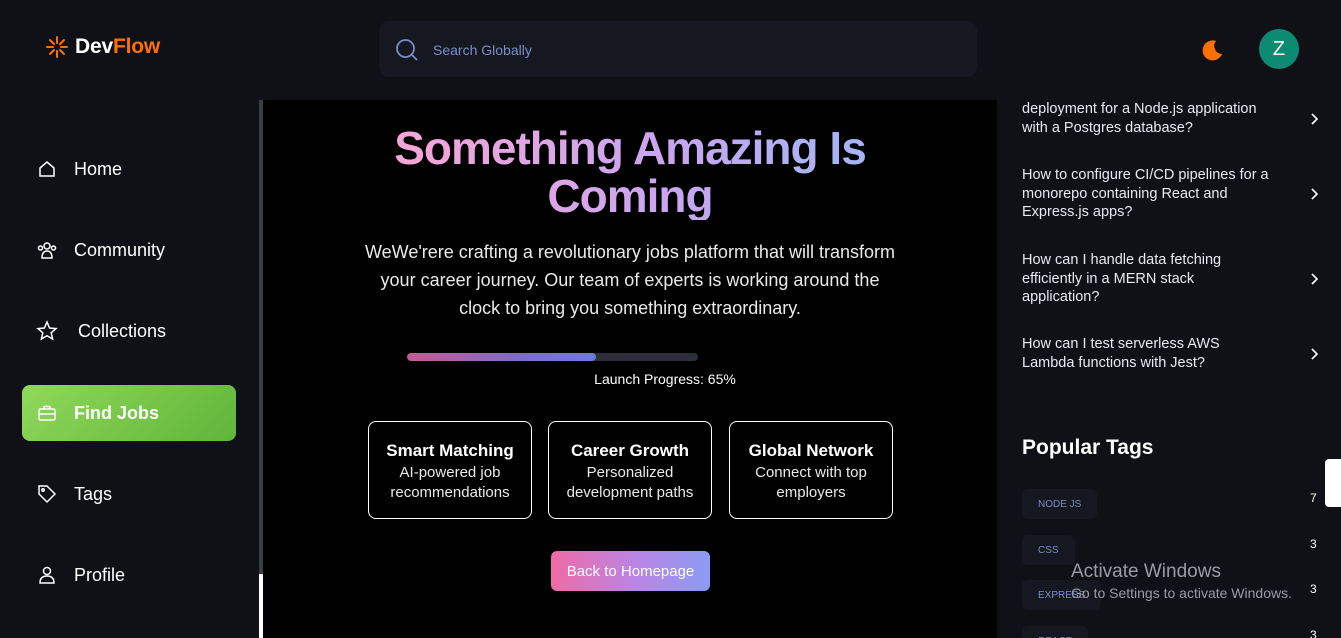 This screenshot has height=638, width=1341. Describe the element at coordinates (693, 50) in the screenshot. I see `search-input` at that location.